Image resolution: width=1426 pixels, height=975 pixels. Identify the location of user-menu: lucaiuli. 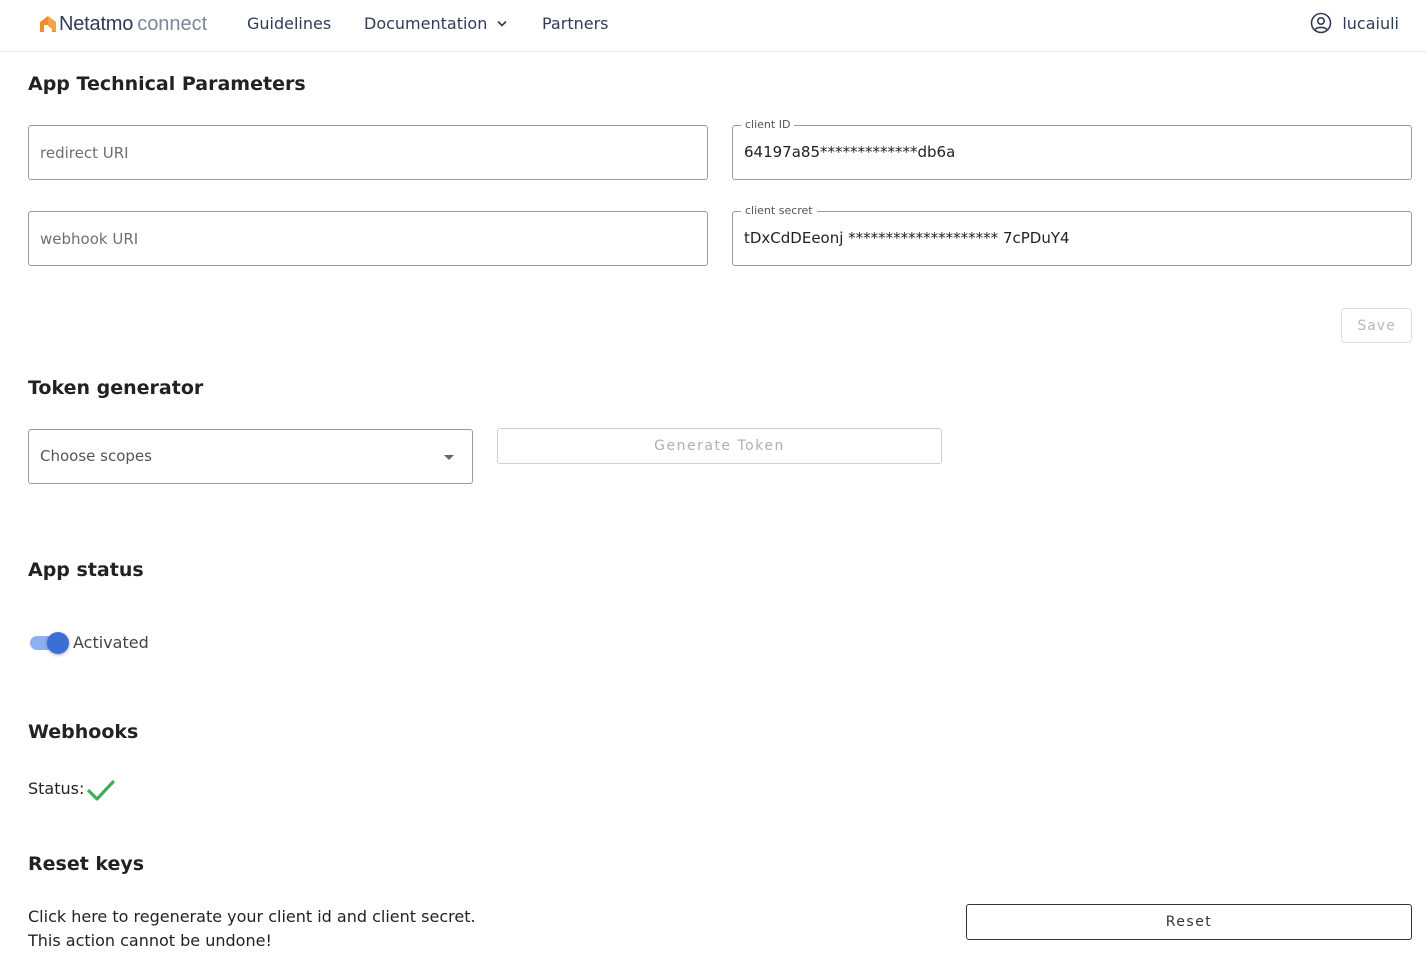
(1354, 23).